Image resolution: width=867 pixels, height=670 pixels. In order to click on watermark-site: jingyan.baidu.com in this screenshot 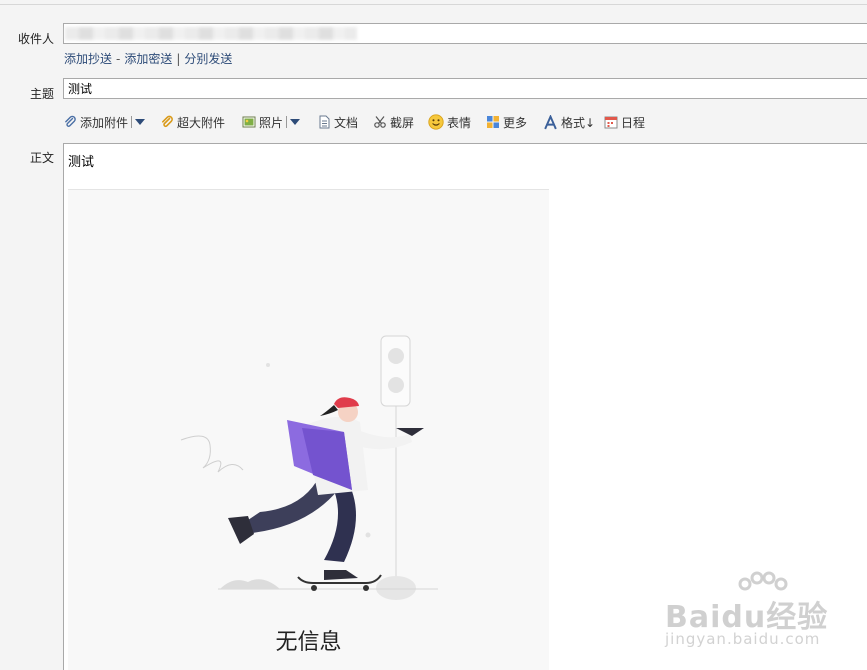, I will do `click(743, 639)`.